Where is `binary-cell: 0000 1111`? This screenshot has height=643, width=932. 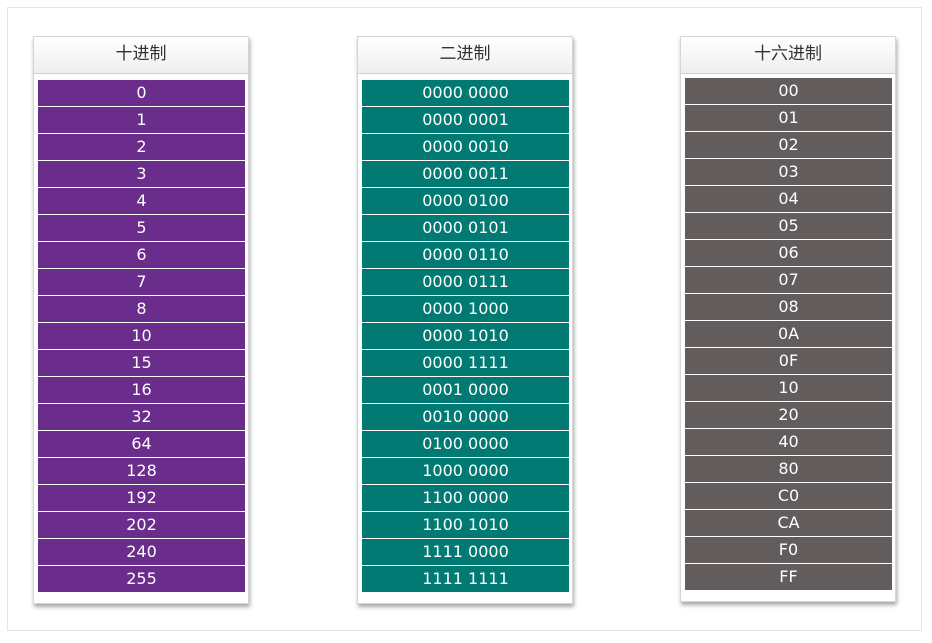
binary-cell: 0000 1111 is located at coordinates (465, 363).